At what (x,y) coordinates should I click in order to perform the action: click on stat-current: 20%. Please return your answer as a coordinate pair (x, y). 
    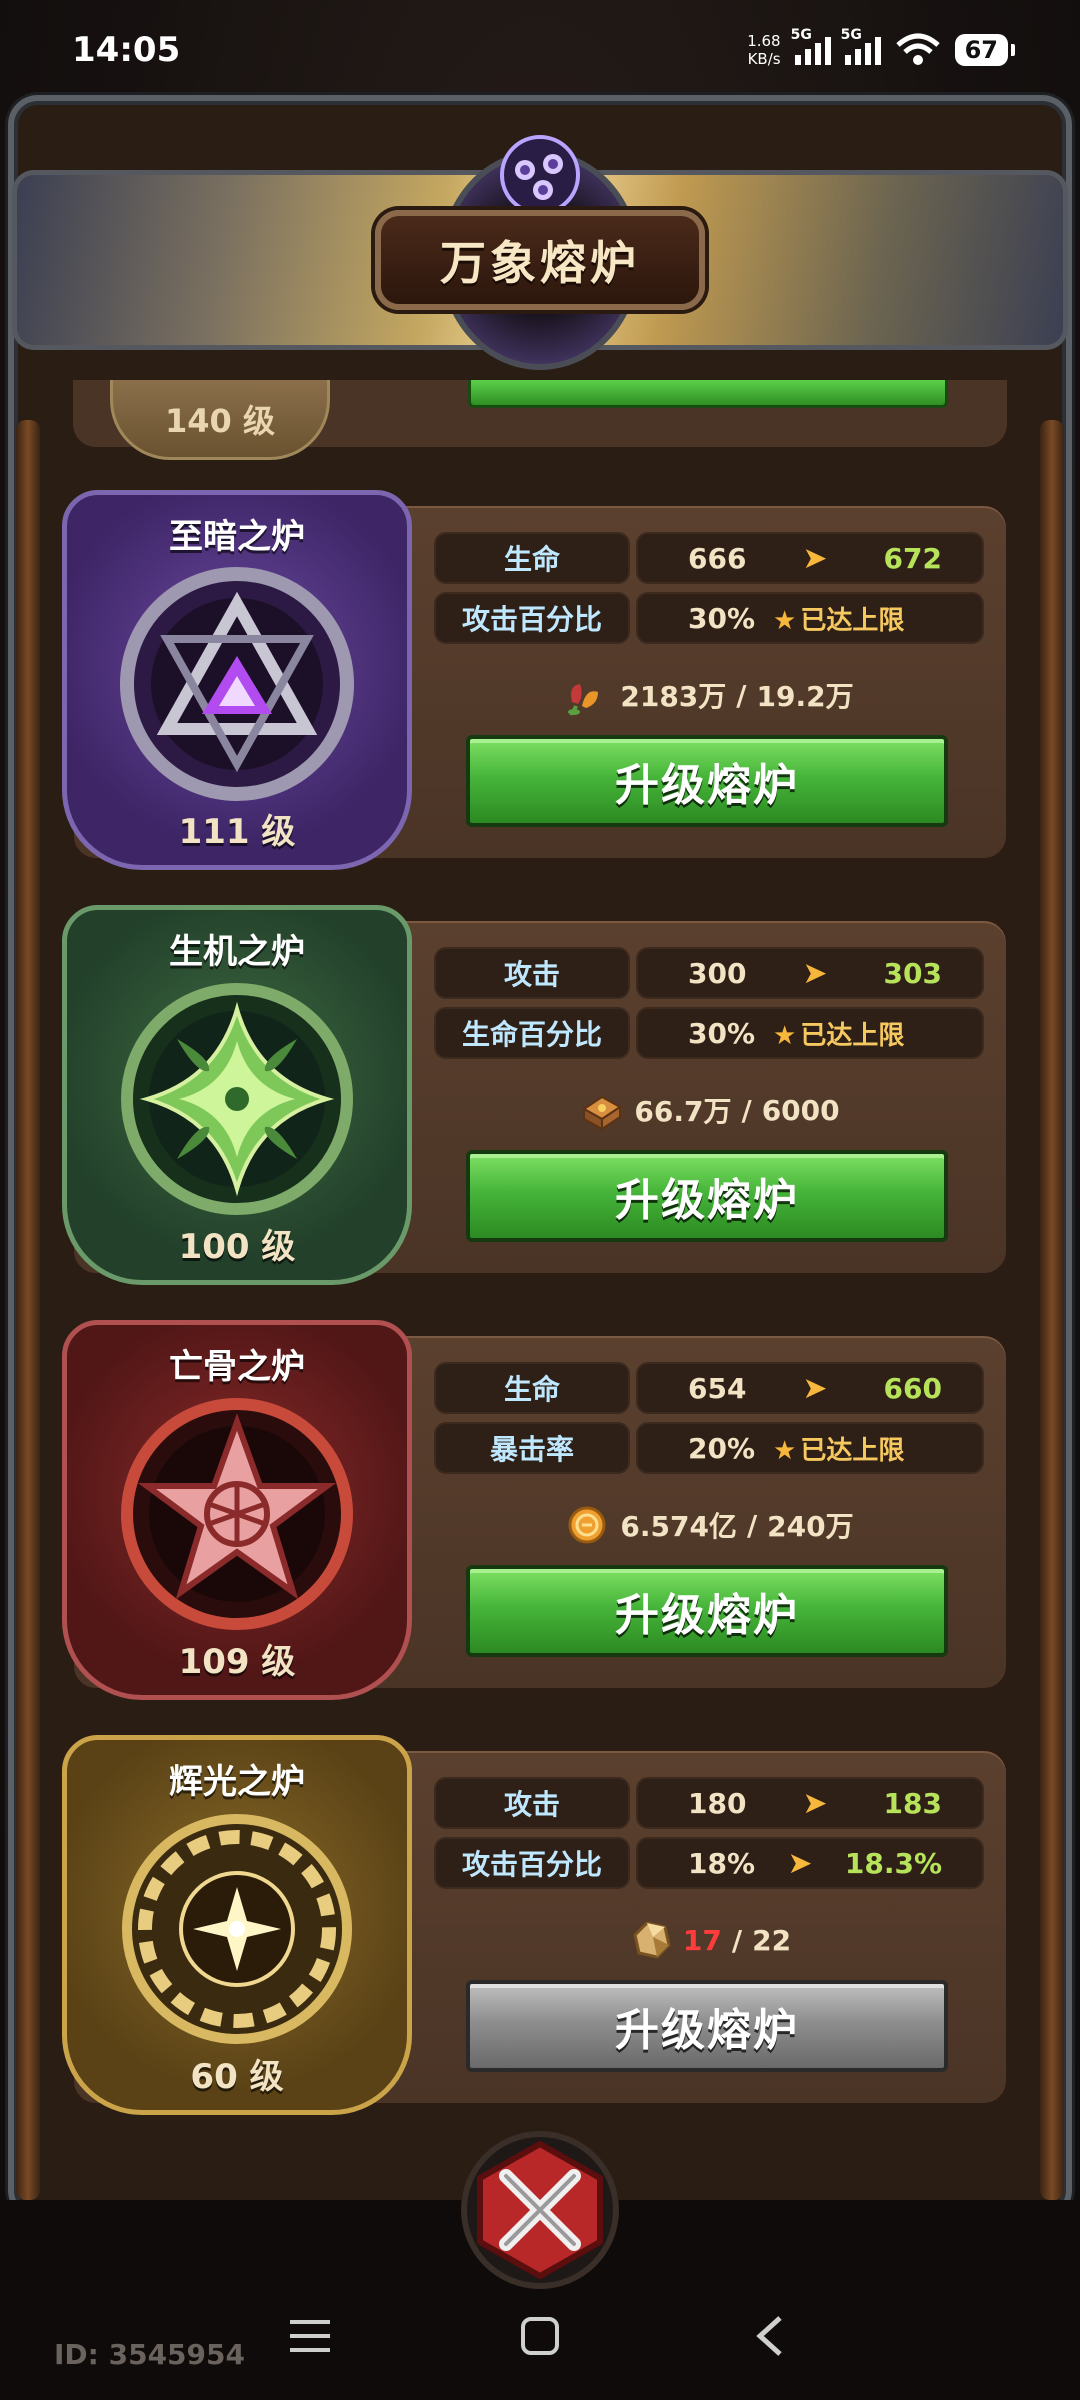
    Looking at the image, I should click on (722, 1448).